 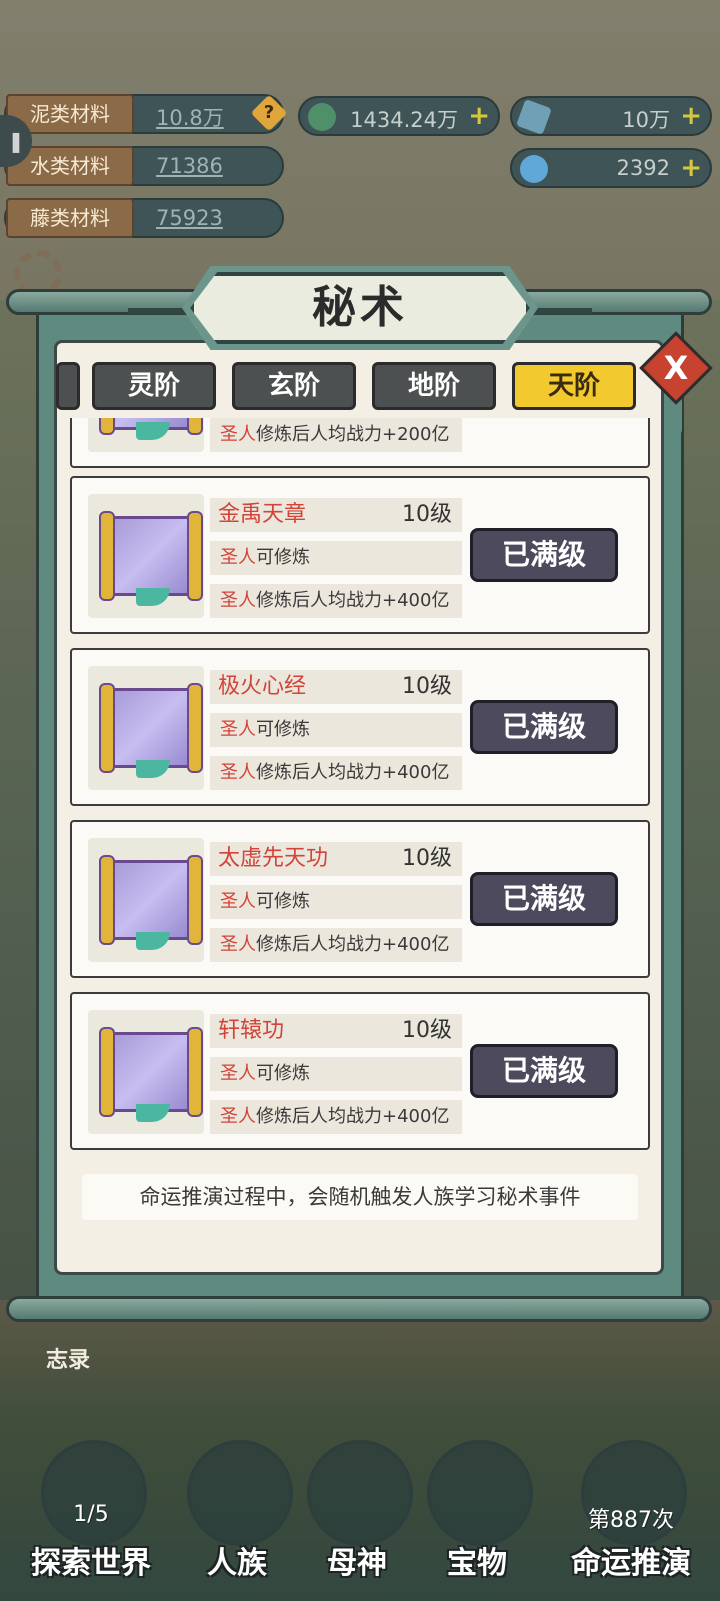 I want to click on currency-value: 2392, so click(x=643, y=168).